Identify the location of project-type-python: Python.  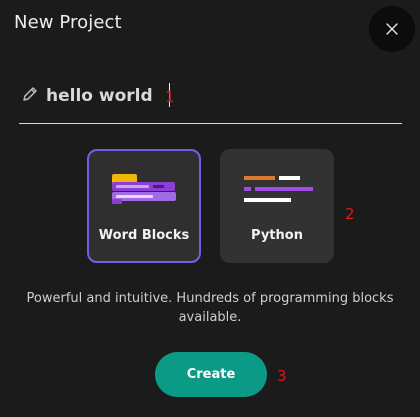
(277, 206).